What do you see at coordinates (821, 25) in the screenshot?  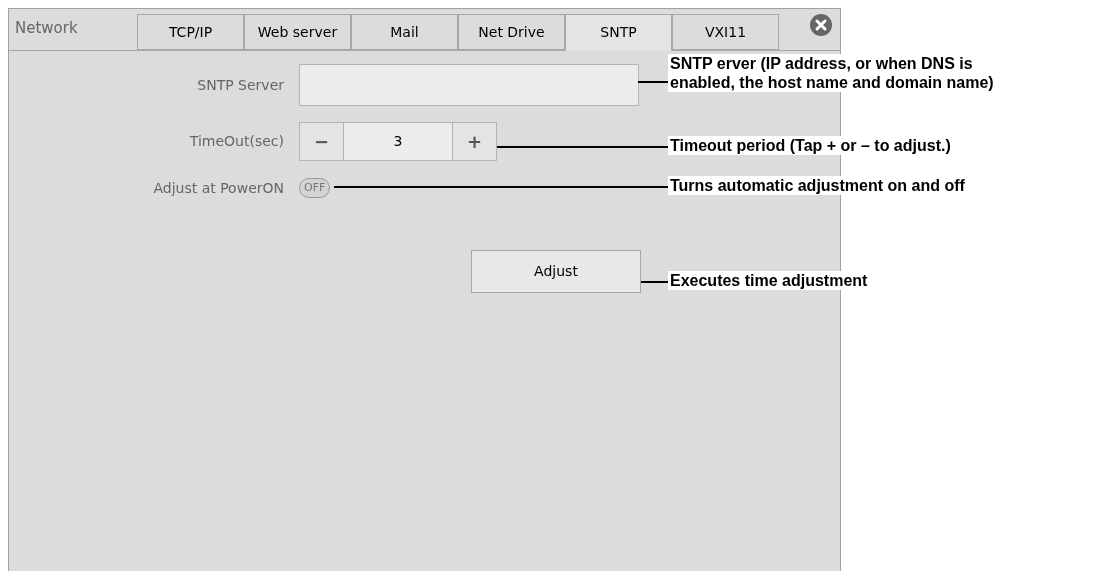 I see `close-icon` at bounding box center [821, 25].